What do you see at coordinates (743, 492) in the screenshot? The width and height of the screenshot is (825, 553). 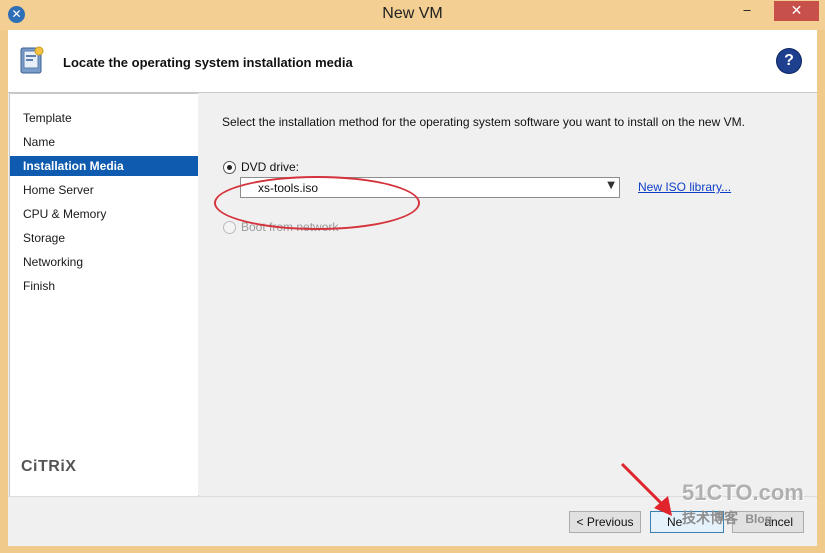 I see `watermark-brand: 51CTO.com` at bounding box center [743, 492].